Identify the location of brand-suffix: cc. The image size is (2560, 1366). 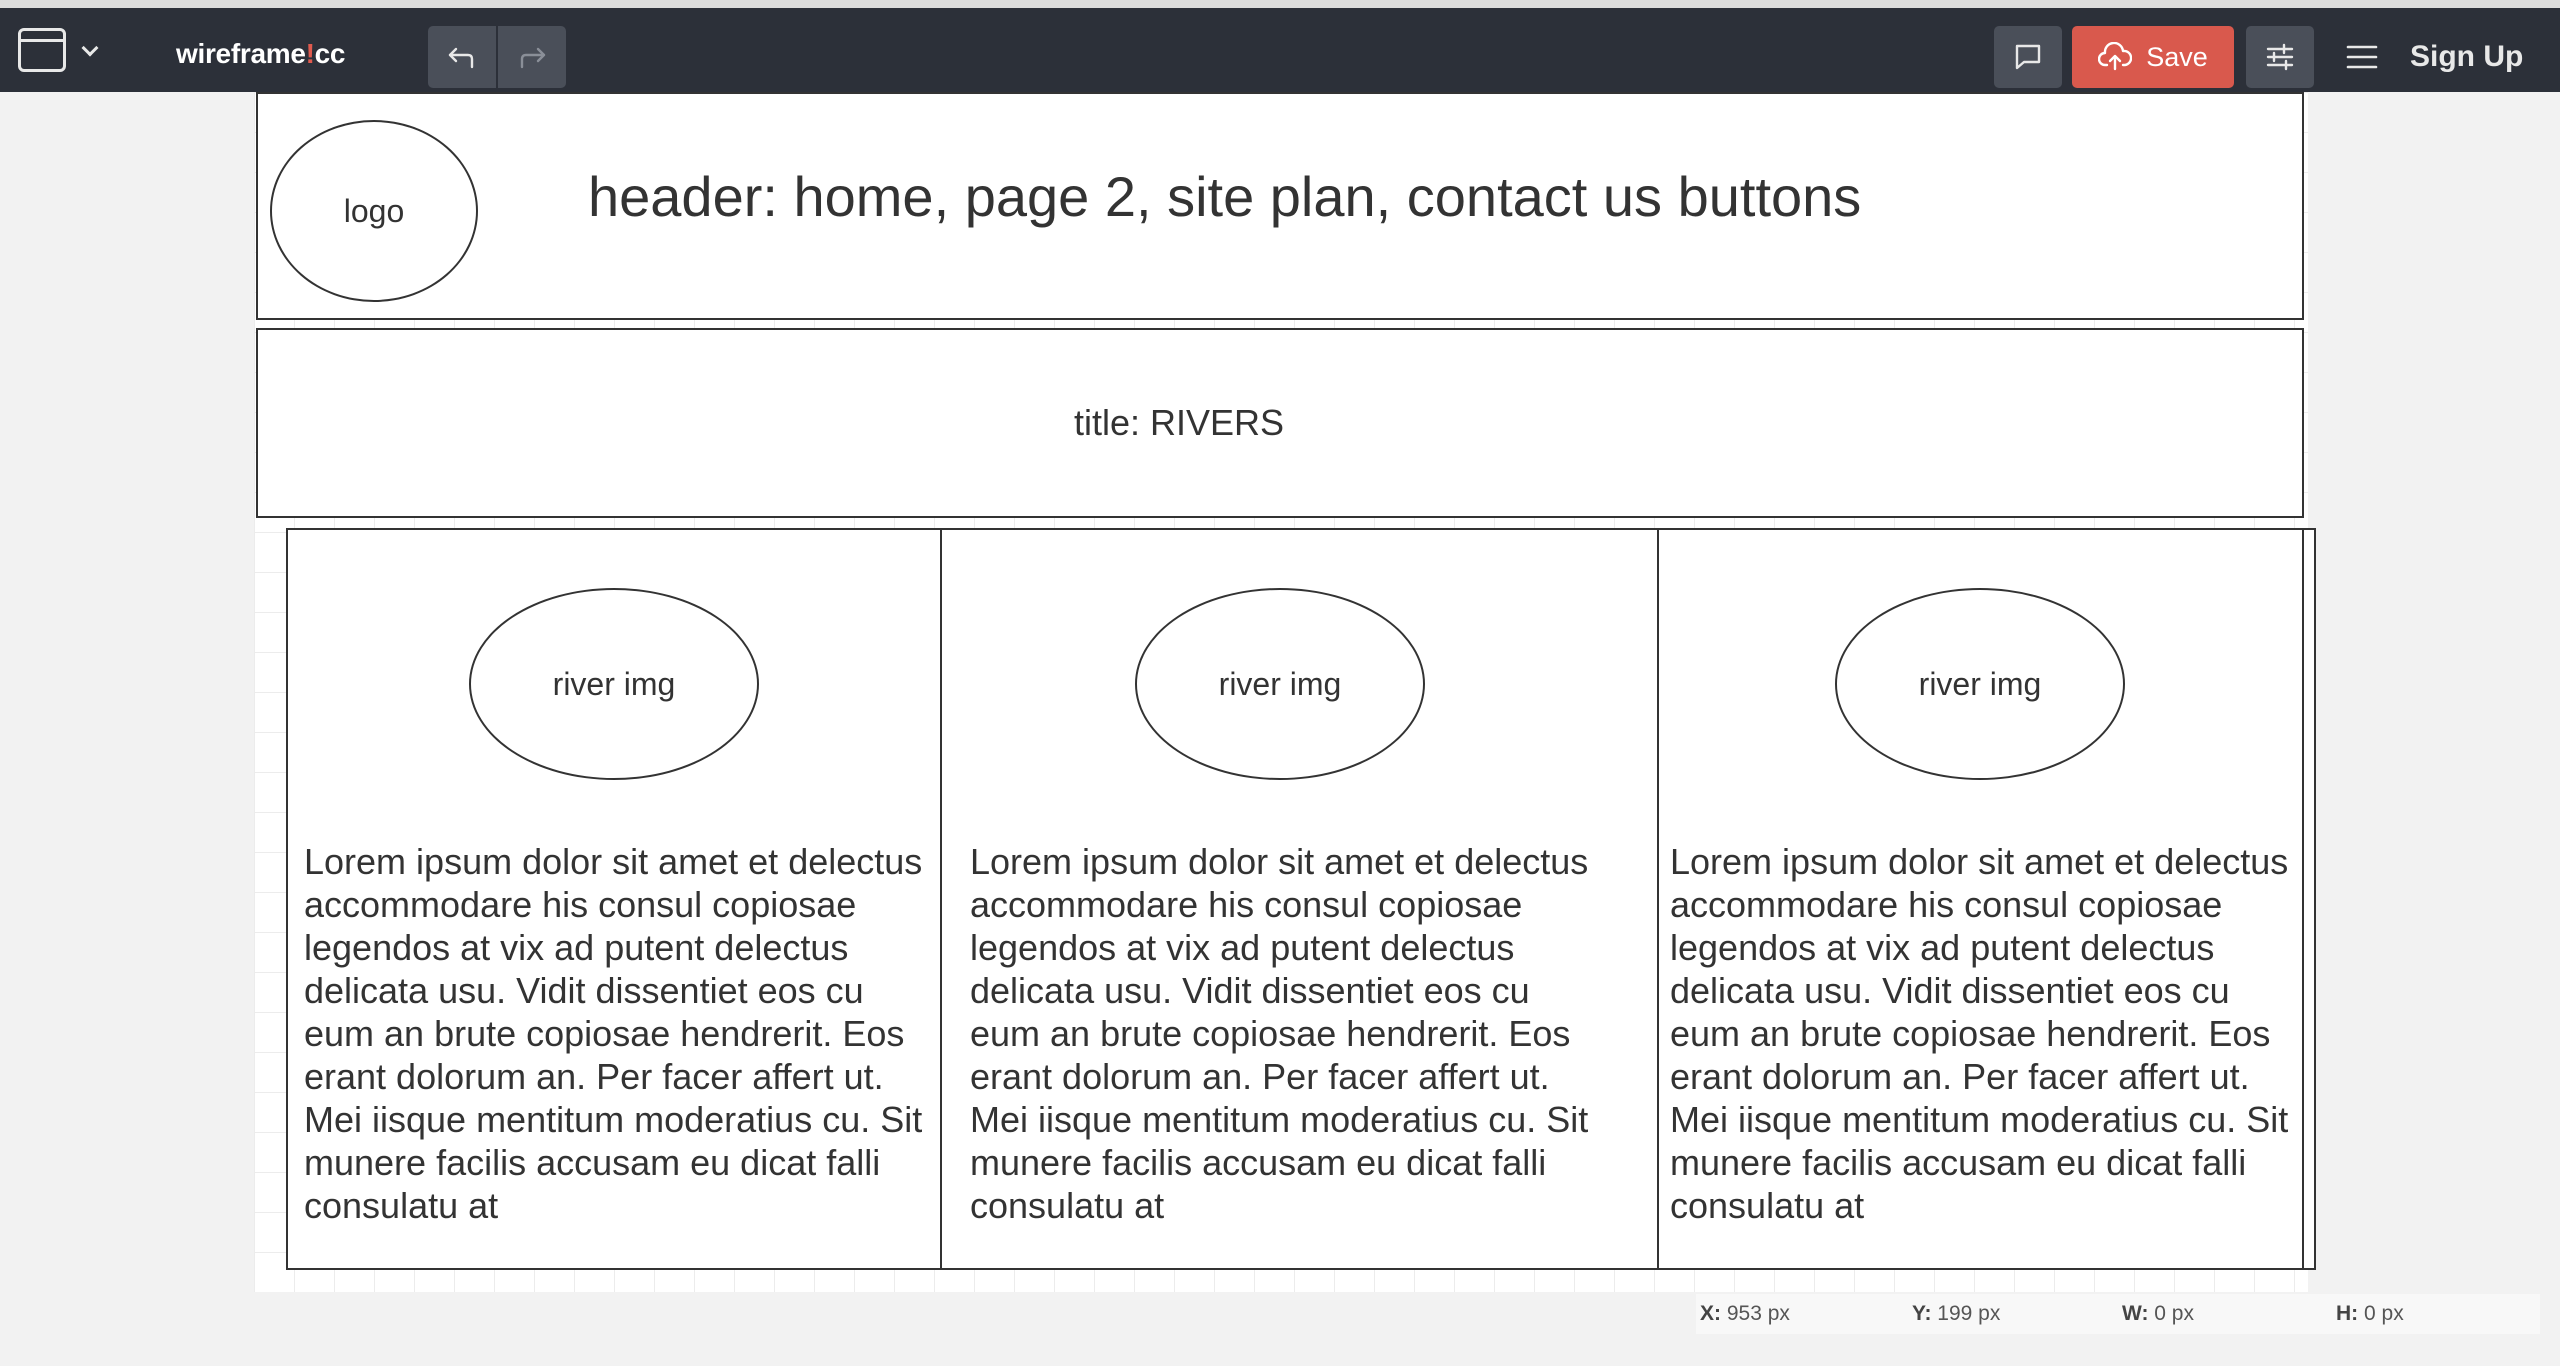
(330, 53).